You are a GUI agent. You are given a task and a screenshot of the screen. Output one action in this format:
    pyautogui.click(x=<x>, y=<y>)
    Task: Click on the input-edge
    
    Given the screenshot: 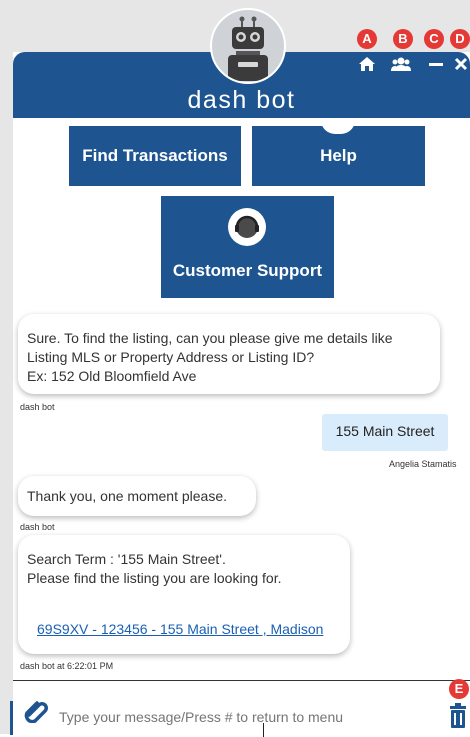 What is the action you would take?
    pyautogui.click(x=11, y=718)
    